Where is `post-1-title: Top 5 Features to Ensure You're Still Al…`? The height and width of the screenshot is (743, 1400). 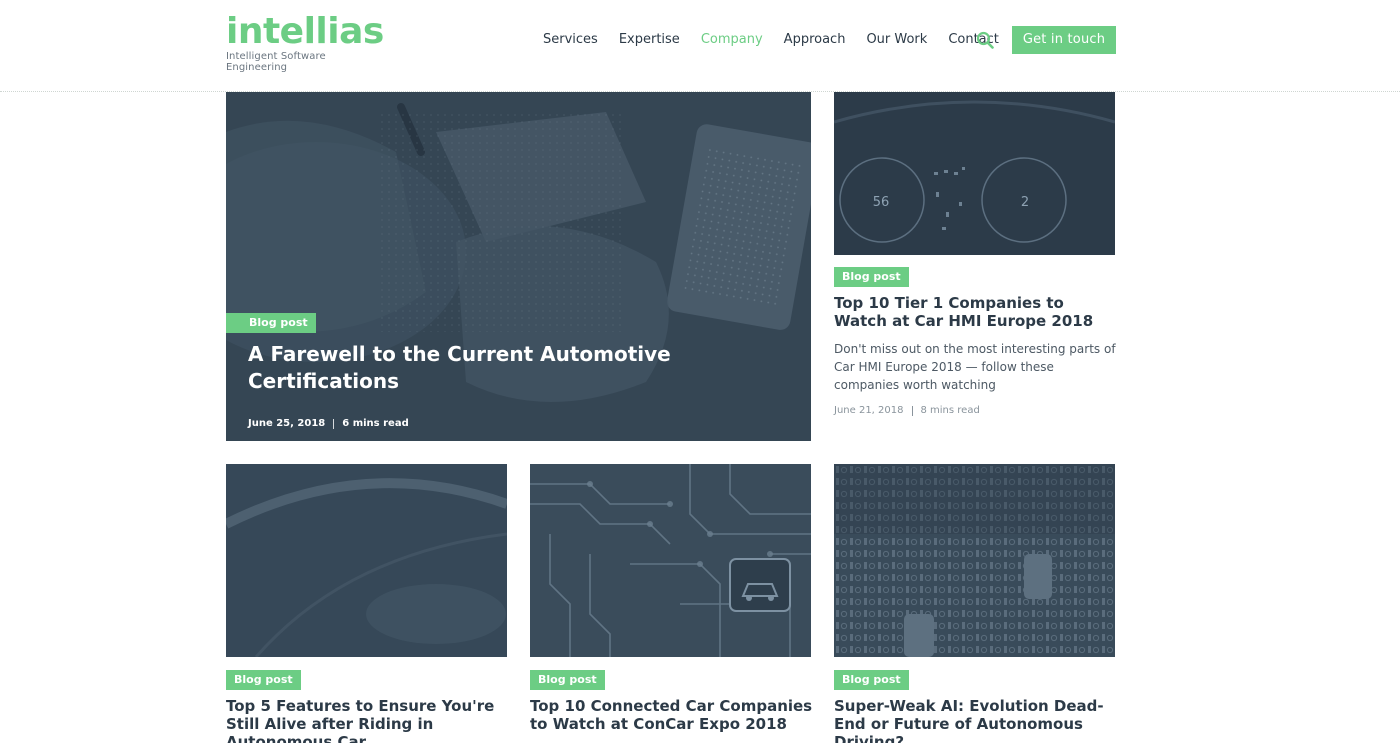 post-1-title: Top 5 Features to Ensure You're Still Al… is located at coordinates (371, 720).